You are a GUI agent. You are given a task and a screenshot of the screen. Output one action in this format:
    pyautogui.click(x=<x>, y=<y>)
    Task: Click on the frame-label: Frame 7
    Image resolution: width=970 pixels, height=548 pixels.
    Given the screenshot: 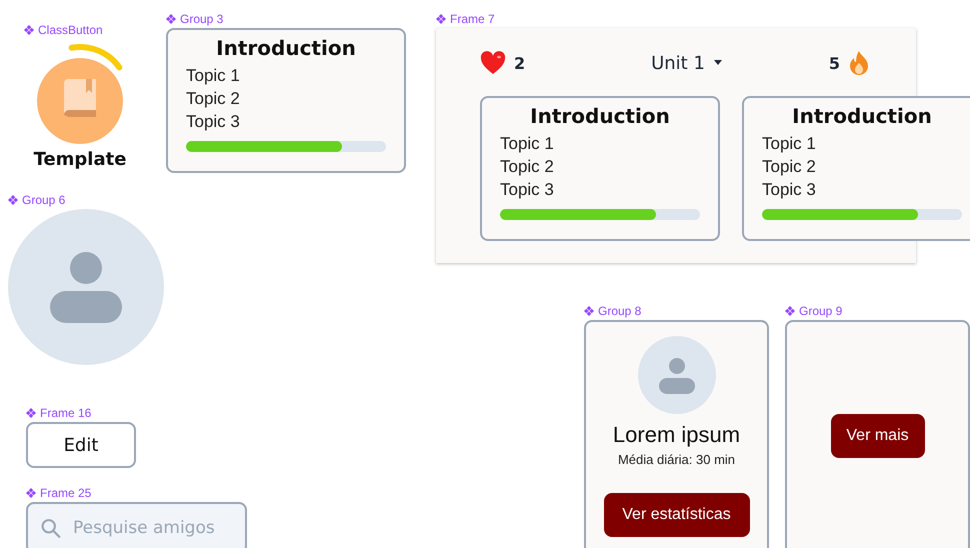 What is the action you would take?
    pyautogui.click(x=676, y=19)
    